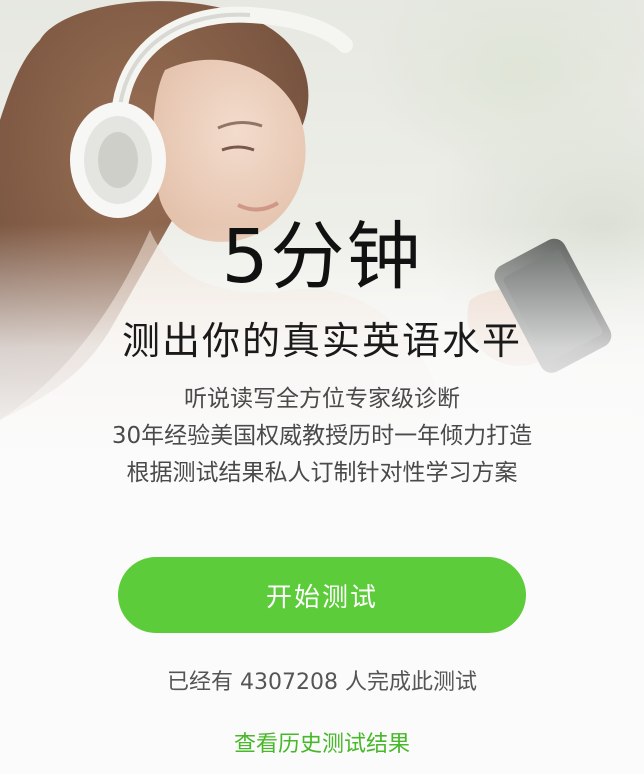 Image resolution: width=644 pixels, height=774 pixels. What do you see at coordinates (322, 436) in the screenshot?
I see `feature-line-2: 30年经验美国权威教授历时一年倾力打造` at bounding box center [322, 436].